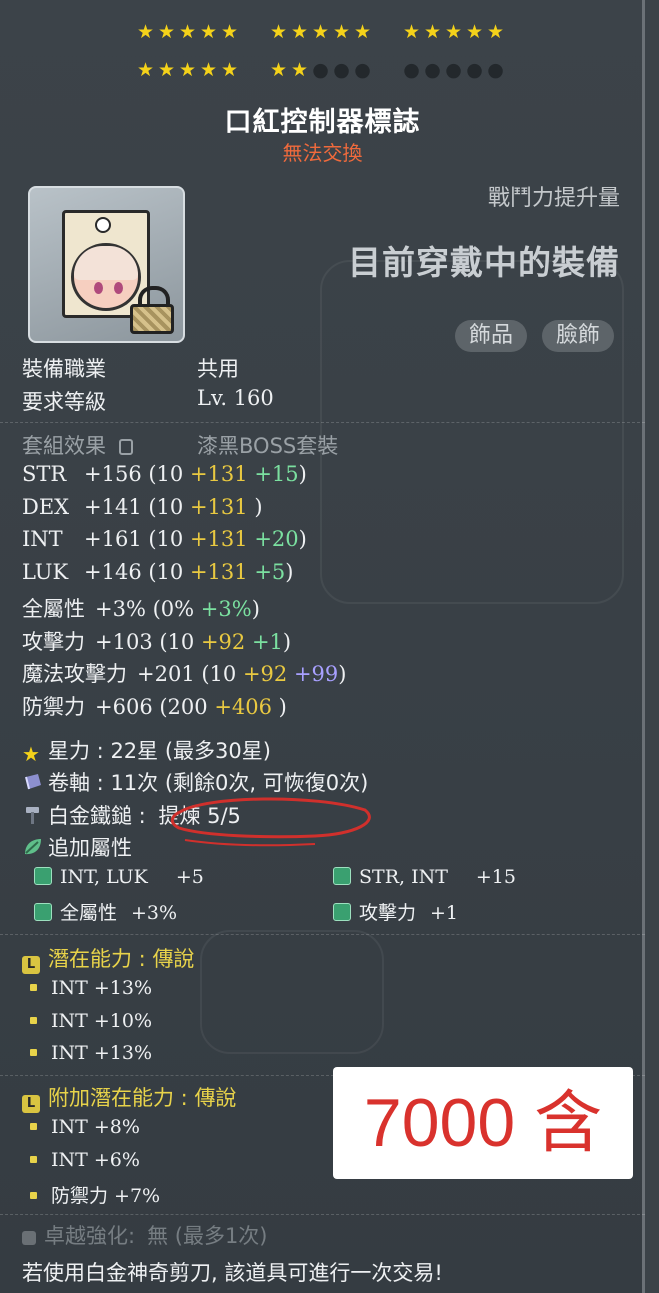 This screenshot has width=659, height=1293. What do you see at coordinates (232, 1273) in the screenshot?
I see `footer-note: 若使用白金神奇剪刀, 該道具可進行一次交易!` at bounding box center [232, 1273].